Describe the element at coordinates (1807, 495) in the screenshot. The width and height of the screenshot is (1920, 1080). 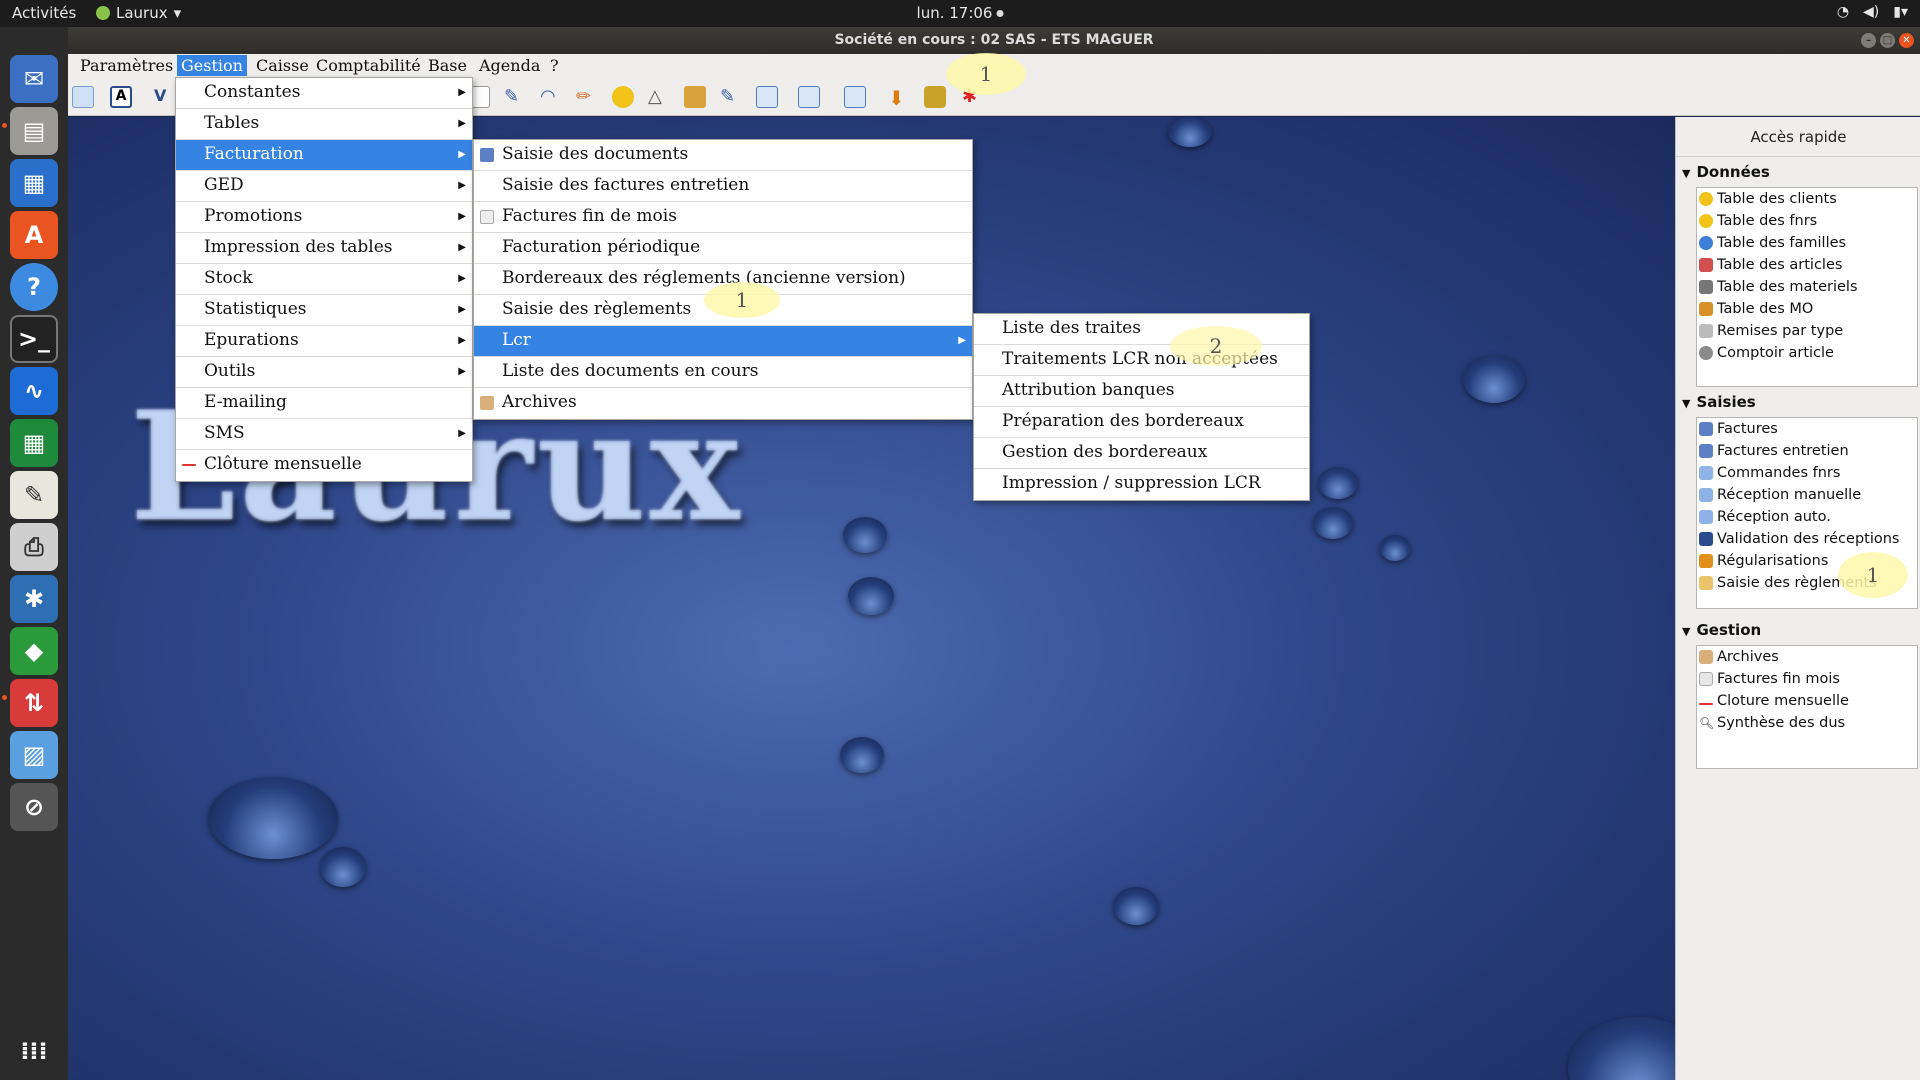
I see `list-item: Réception manuelle` at that location.